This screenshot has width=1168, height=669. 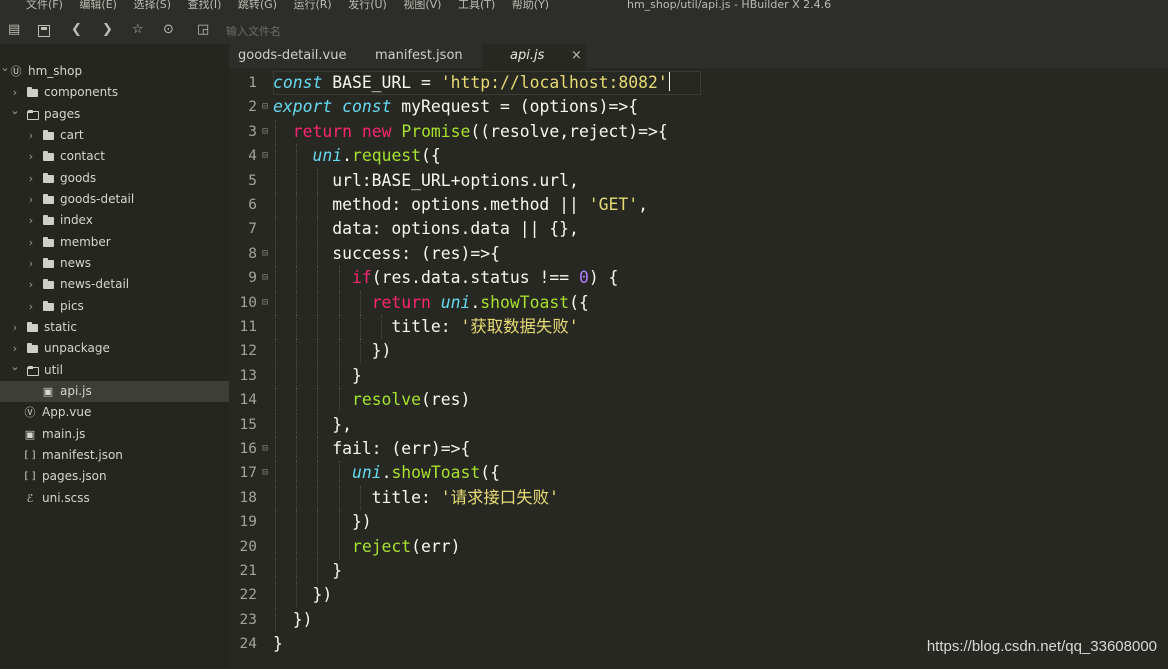 What do you see at coordinates (76, 30) in the screenshot?
I see `back-icon: ❮` at bounding box center [76, 30].